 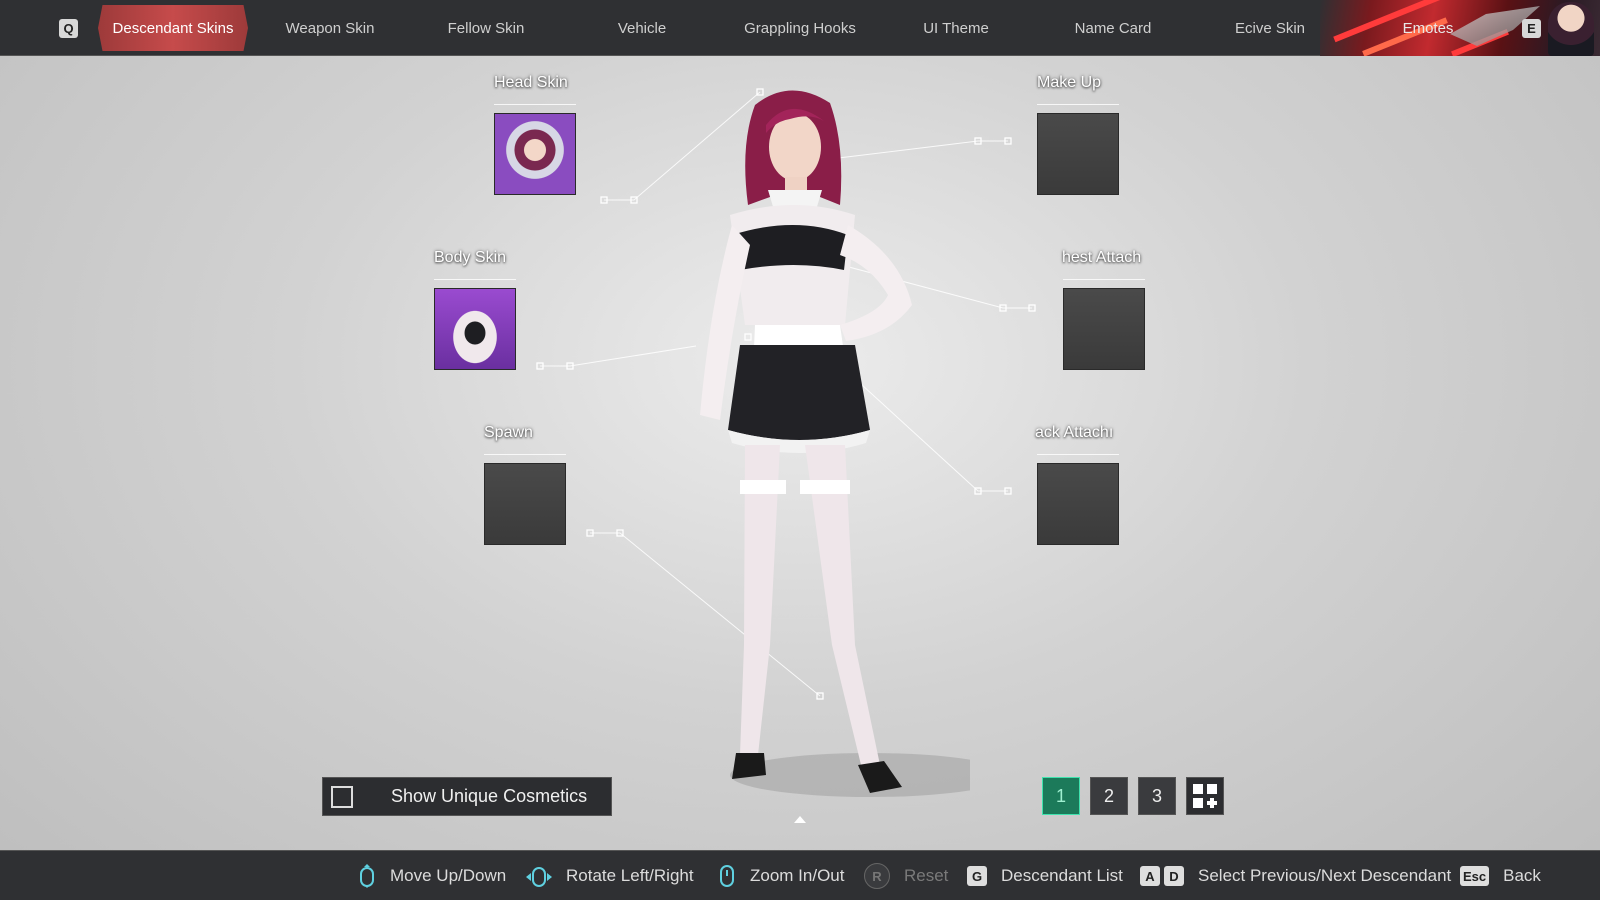 I want to click on hint-rotate: Rotate Left/Right, so click(x=609, y=875).